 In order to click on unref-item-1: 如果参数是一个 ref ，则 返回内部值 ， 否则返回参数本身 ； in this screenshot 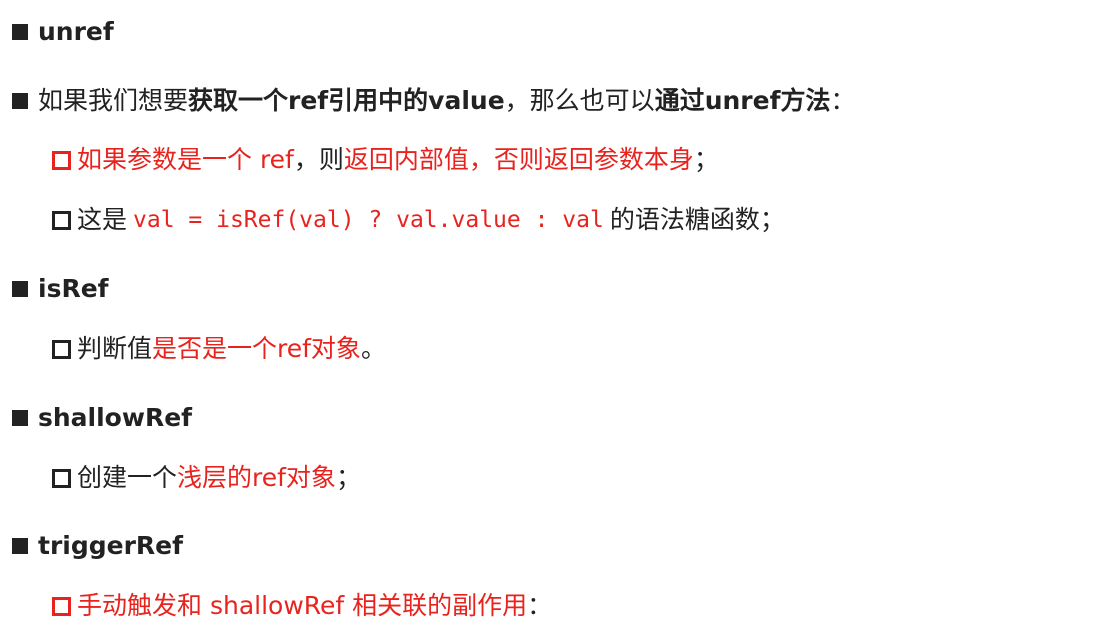, I will do `click(385, 160)`.